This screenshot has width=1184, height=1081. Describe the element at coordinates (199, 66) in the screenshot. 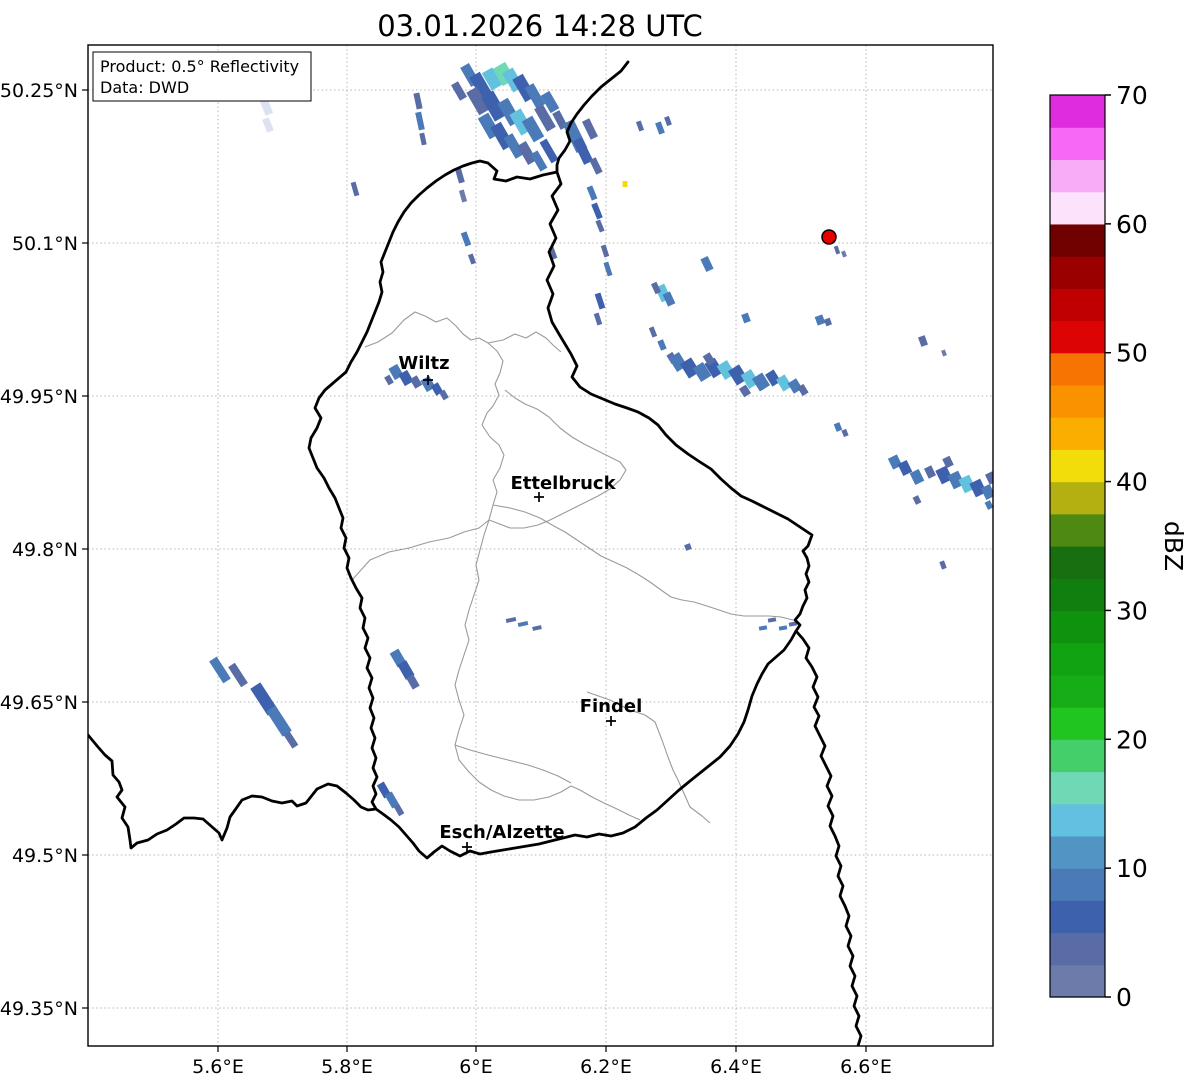

I see `info-product-line: Product: 0.5° Reflectivity` at that location.